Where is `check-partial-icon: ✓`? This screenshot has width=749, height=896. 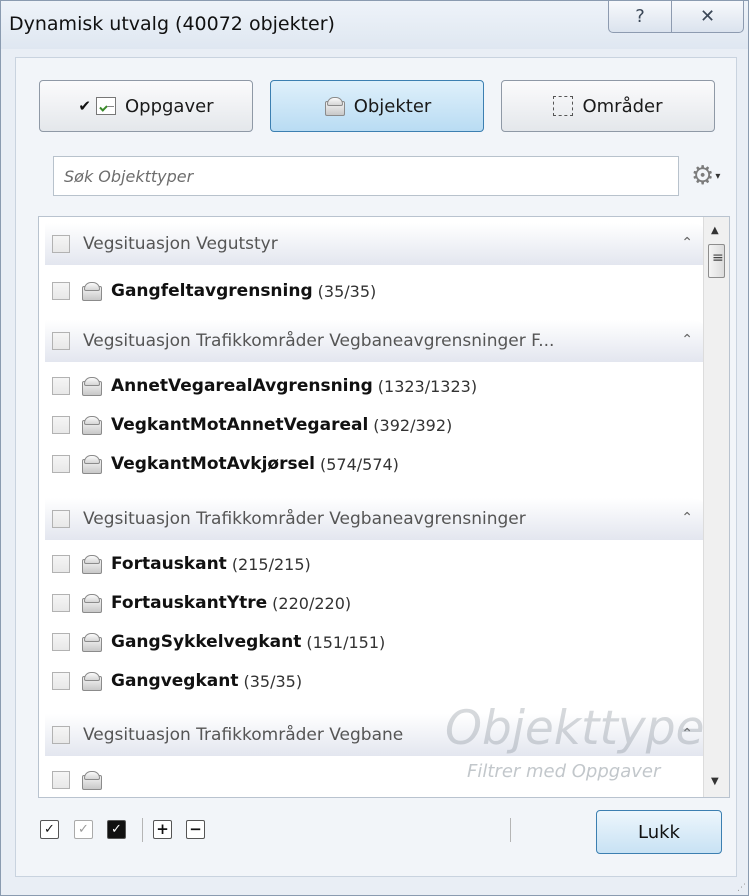
check-partial-icon: ✓ is located at coordinates (83, 829).